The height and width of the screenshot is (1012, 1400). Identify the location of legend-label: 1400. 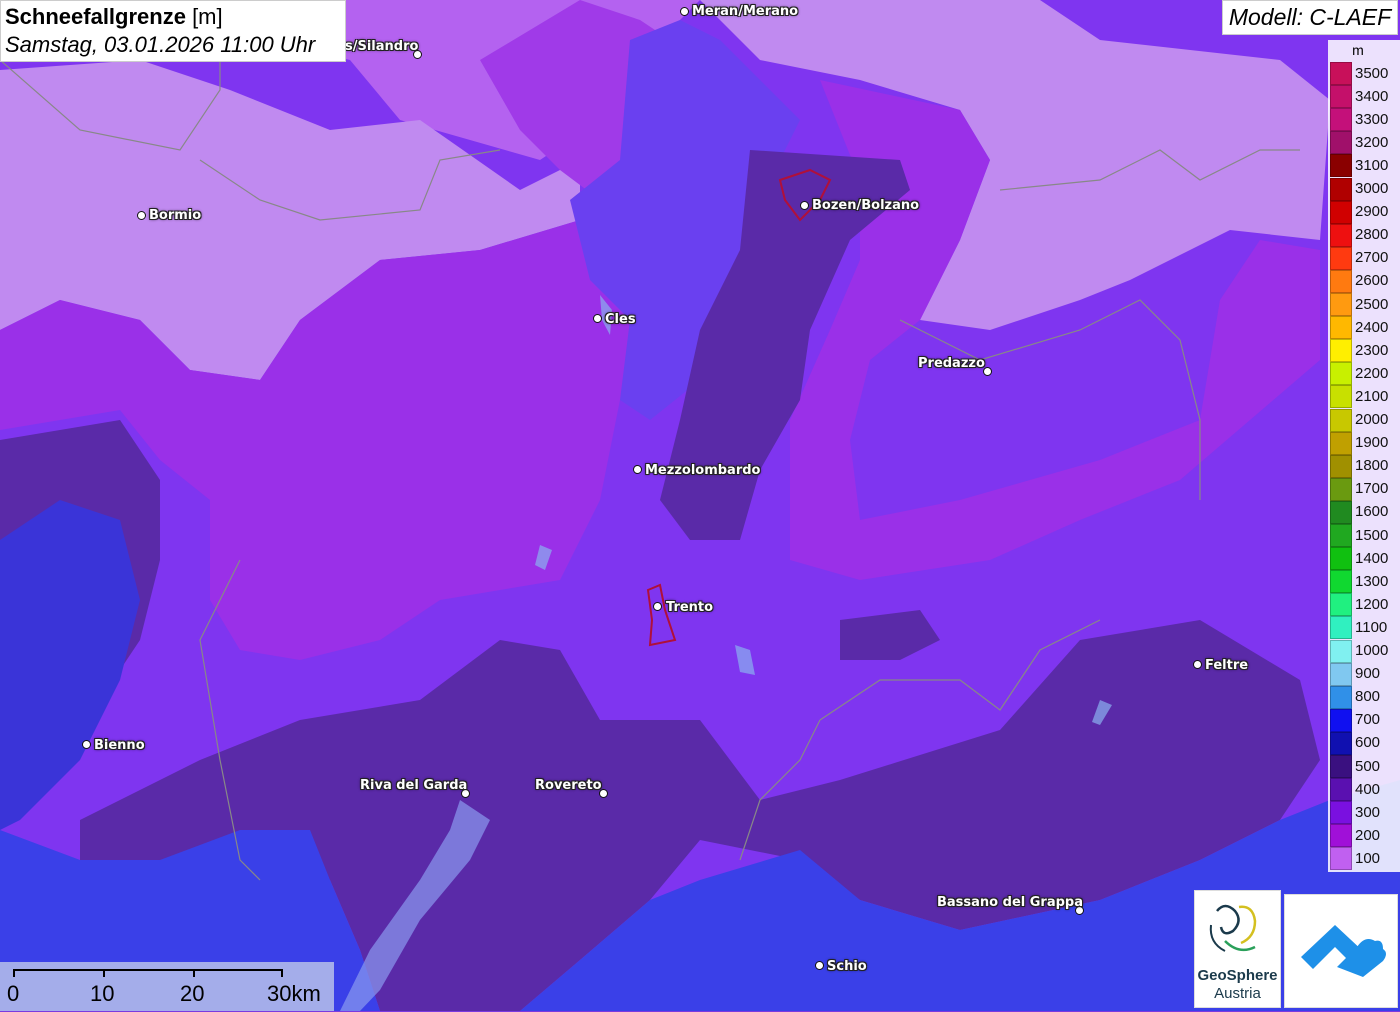
(1372, 558).